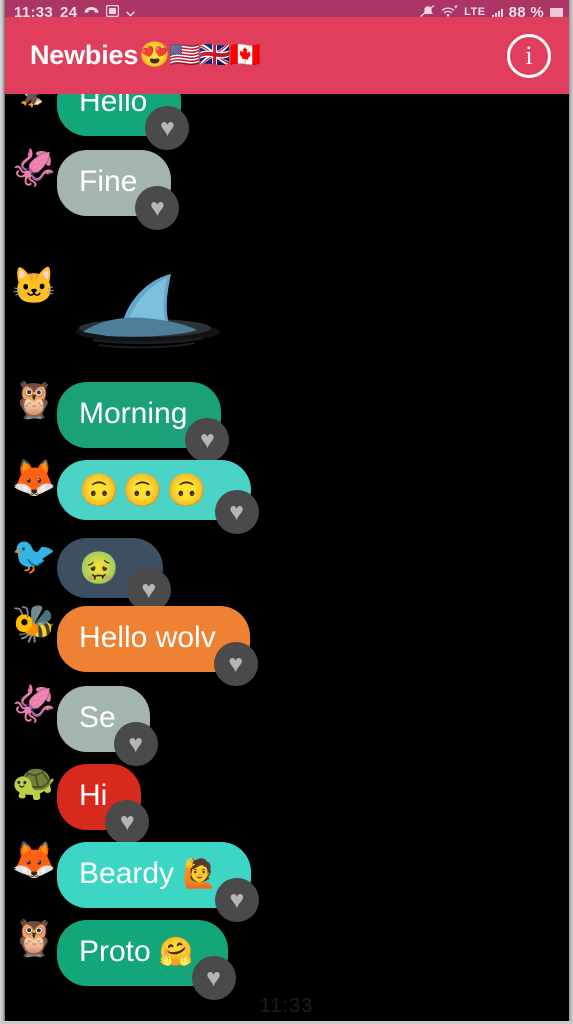 This screenshot has width=573, height=1024. I want to click on message-text: Fine, so click(108, 181).